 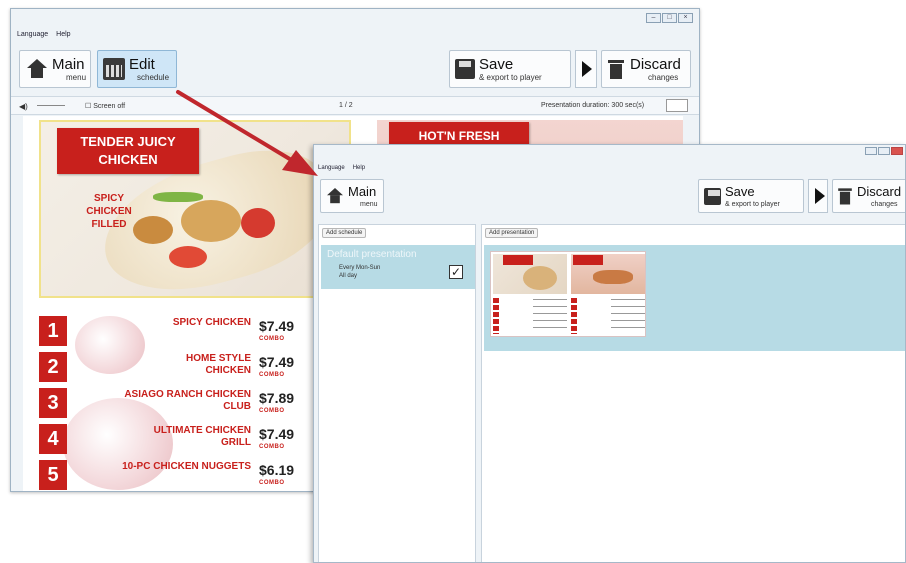 What do you see at coordinates (871, 151) in the screenshot?
I see `minimize-icon` at bounding box center [871, 151].